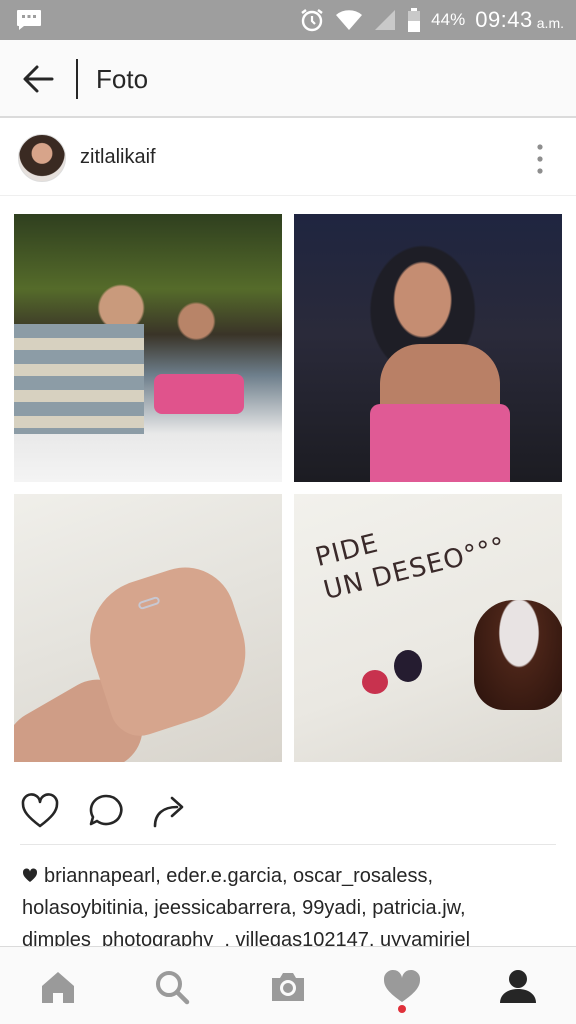 The image size is (576, 1024). I want to click on wifi-icon, so click(349, 20).